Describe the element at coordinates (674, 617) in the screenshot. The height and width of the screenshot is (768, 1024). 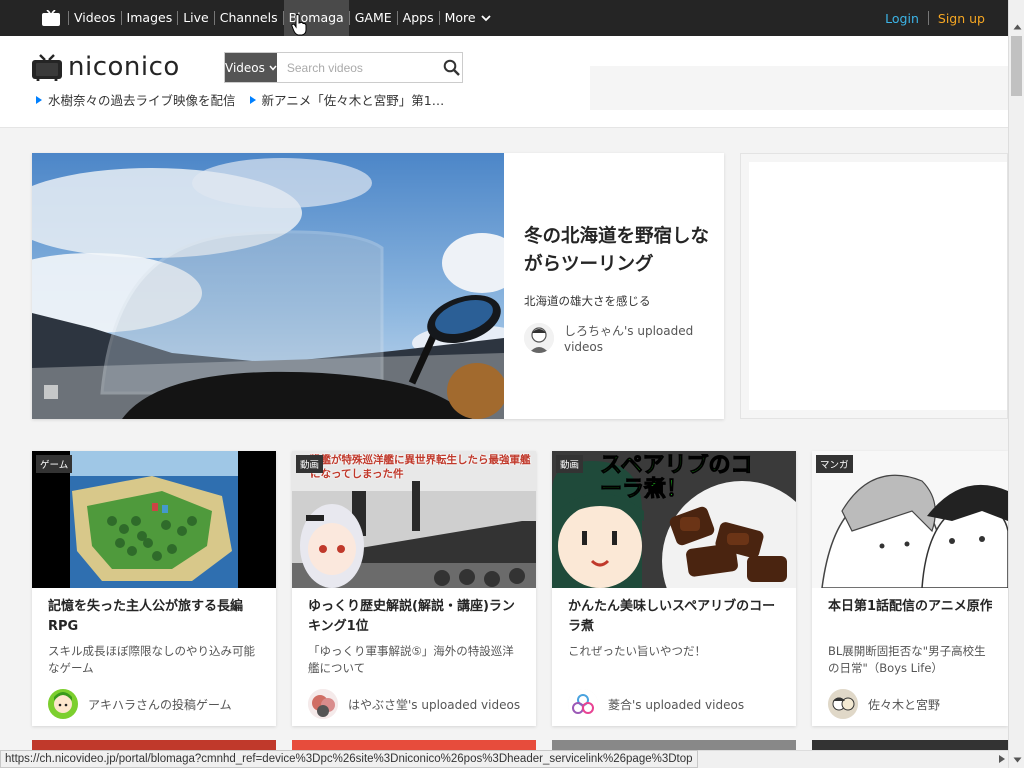
I see `card-title: かんたん美味しいスペアリブのコーラ煮` at that location.